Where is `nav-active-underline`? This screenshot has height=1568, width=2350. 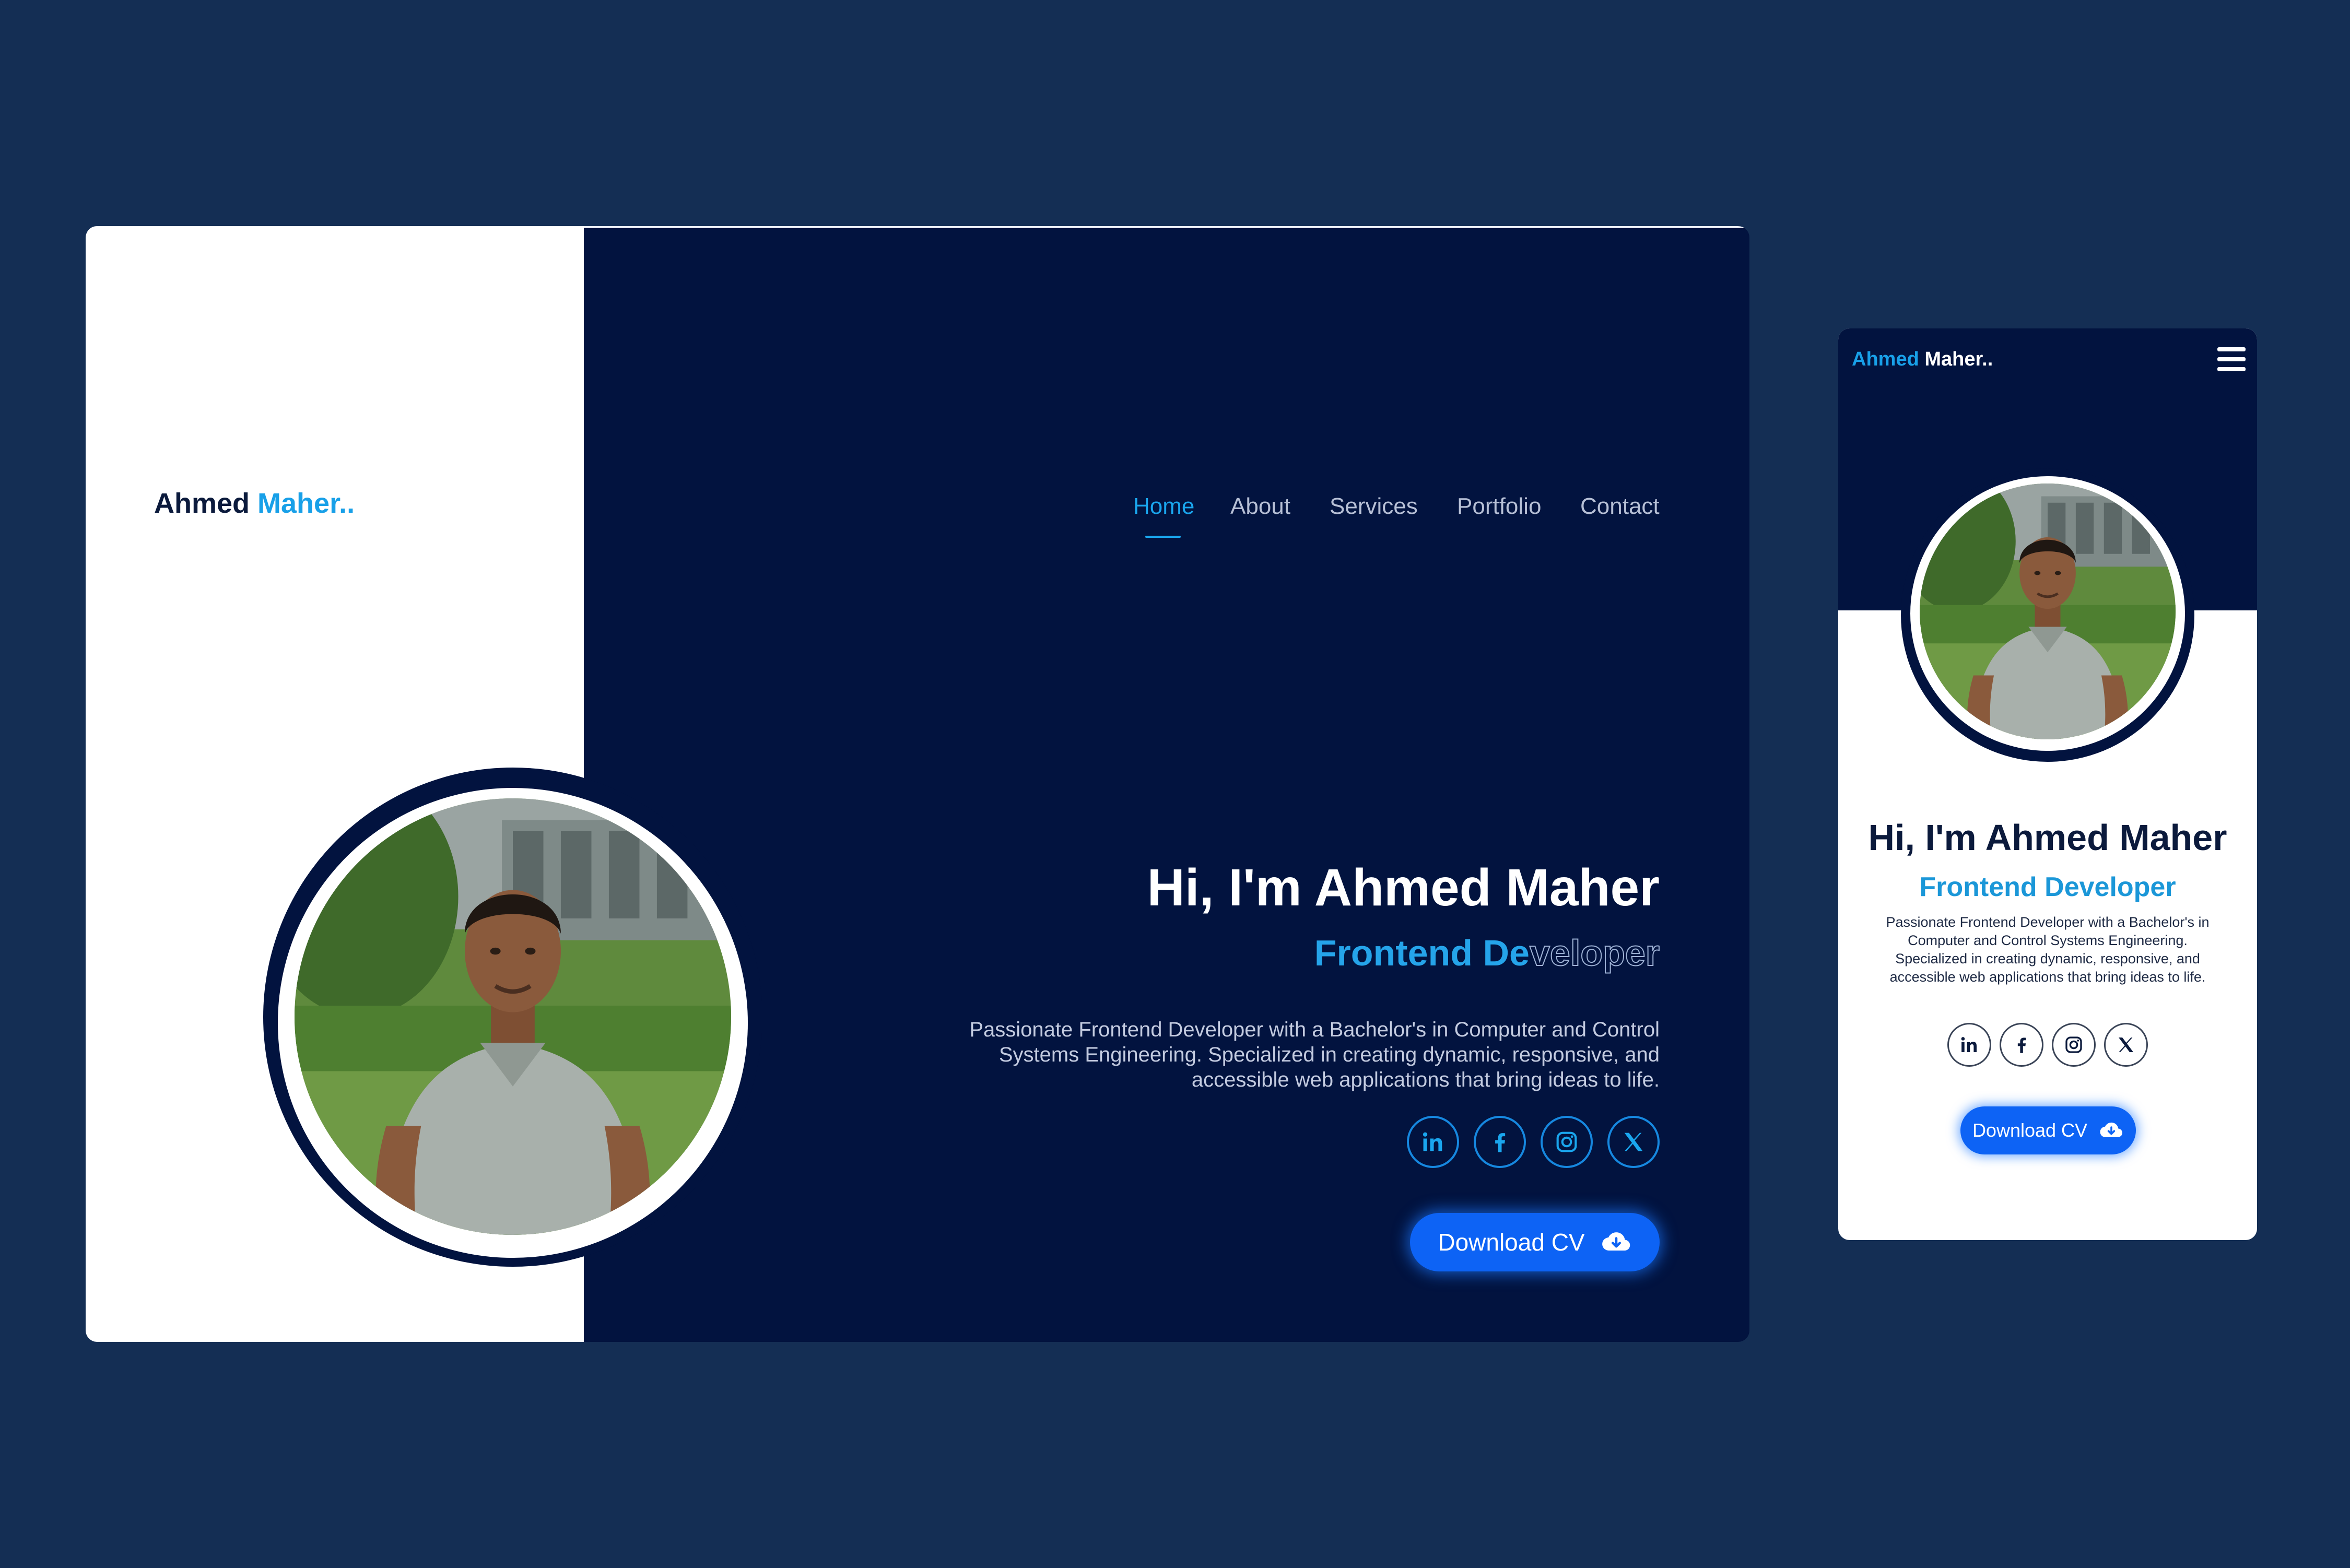 nav-active-underline is located at coordinates (1163, 537).